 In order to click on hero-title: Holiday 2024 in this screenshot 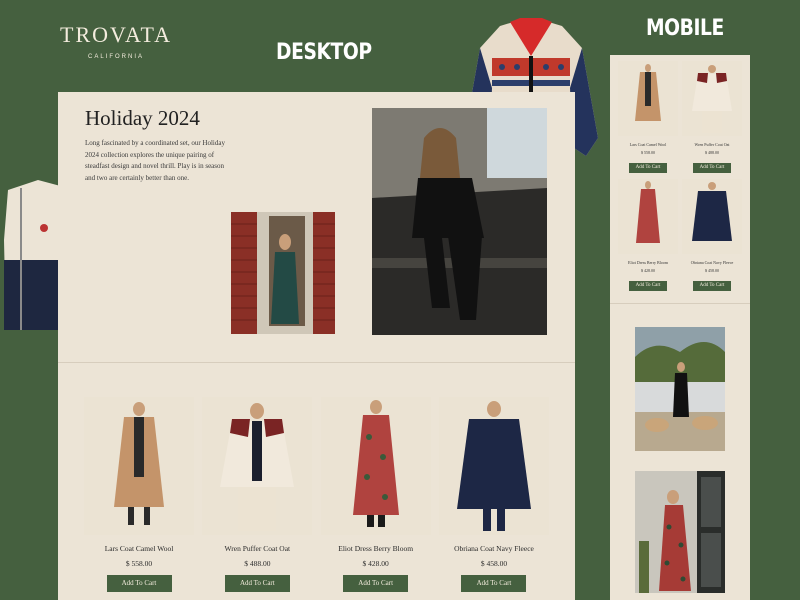, I will do `click(142, 118)`.